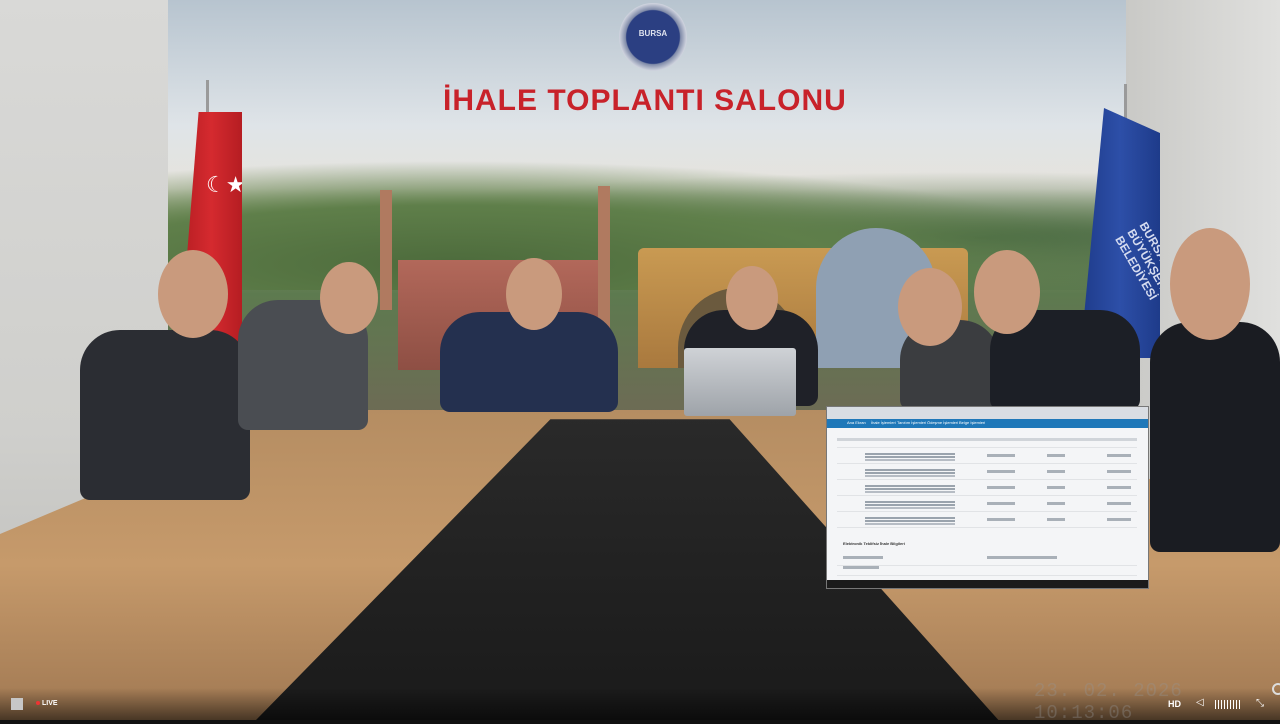 This screenshot has height=724, width=1280. Describe the element at coordinates (226, 184) in the screenshot. I see `crescent-star-icon: ☾★` at that location.